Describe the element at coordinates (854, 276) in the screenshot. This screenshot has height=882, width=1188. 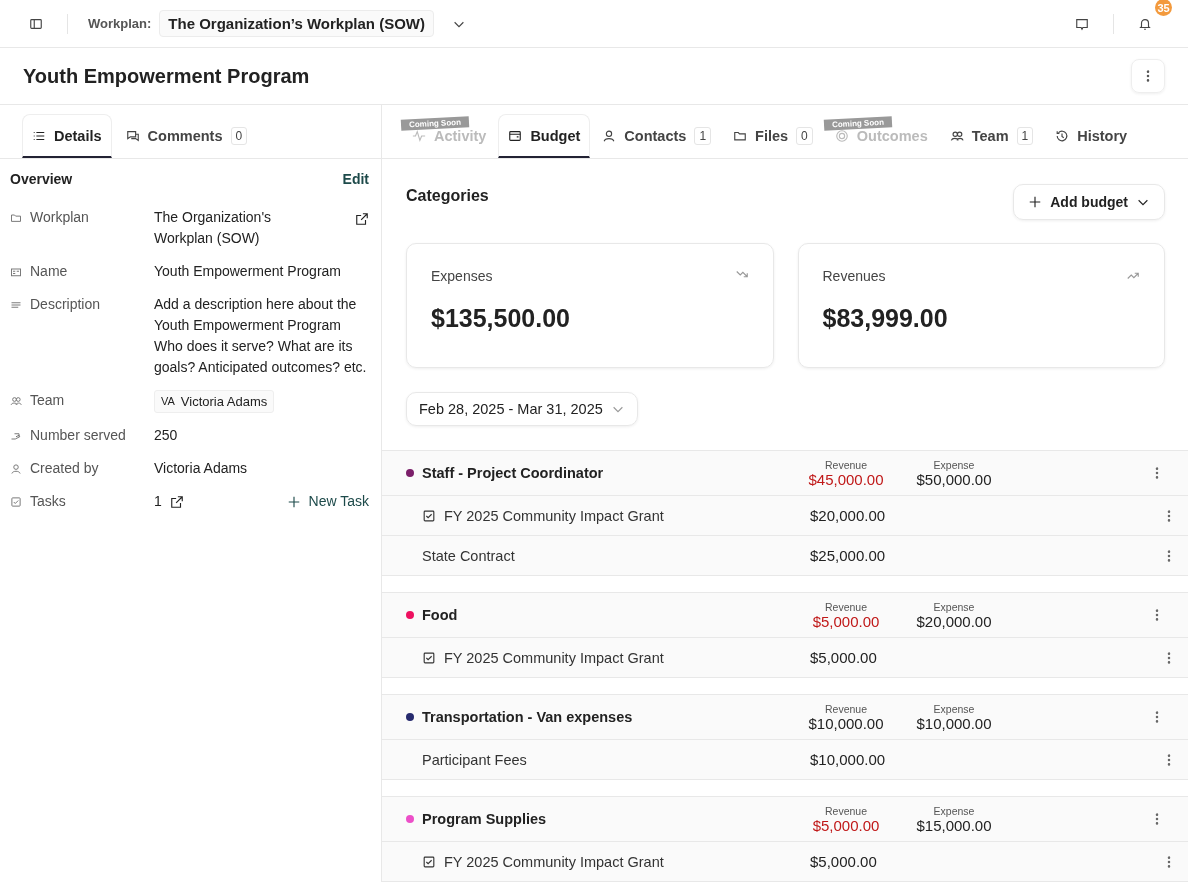
I see `card-label: Revenues` at that location.